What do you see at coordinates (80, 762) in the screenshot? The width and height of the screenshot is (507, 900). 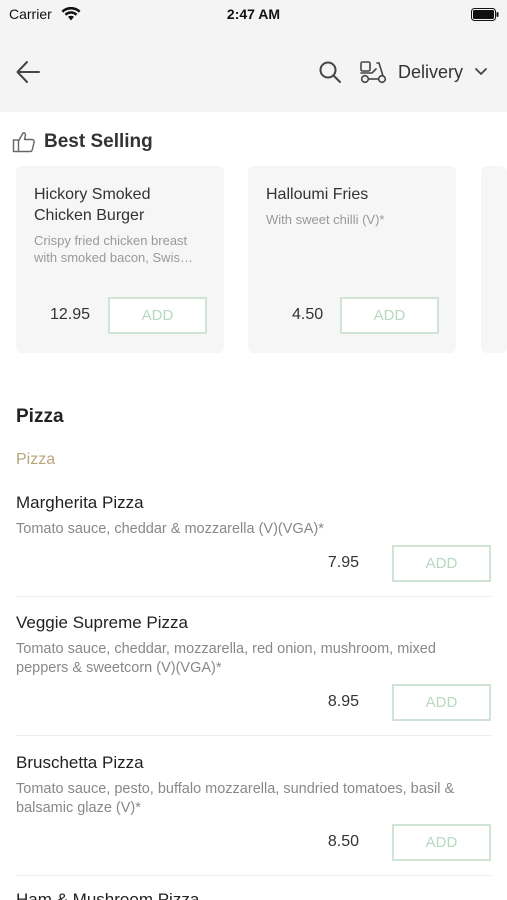 I see `menu-item-name: Bruschetta Pizza` at bounding box center [80, 762].